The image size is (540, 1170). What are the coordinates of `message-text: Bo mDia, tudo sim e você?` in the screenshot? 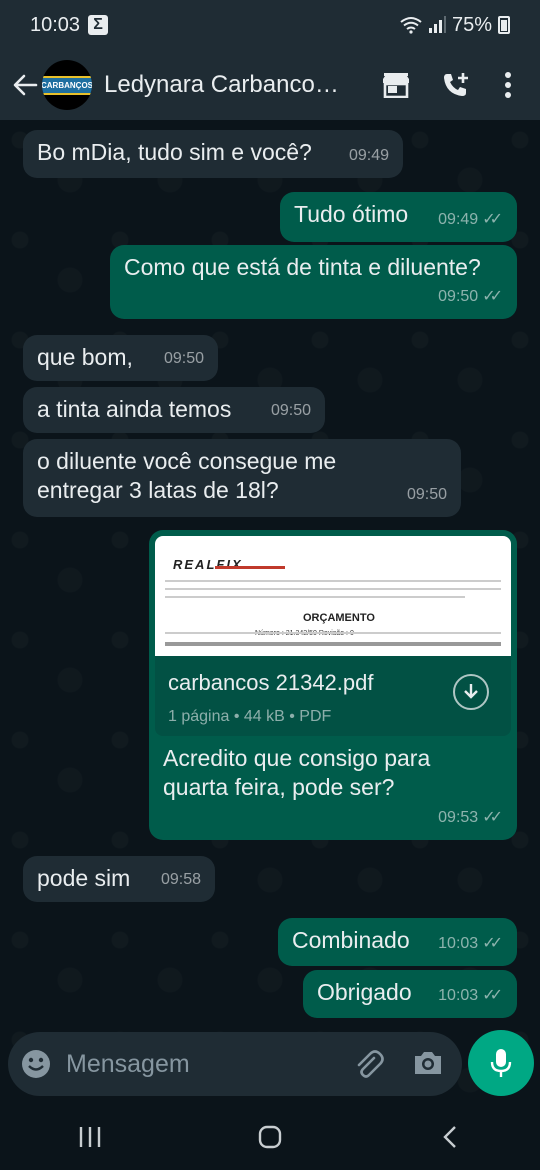 It's located at (174, 152).